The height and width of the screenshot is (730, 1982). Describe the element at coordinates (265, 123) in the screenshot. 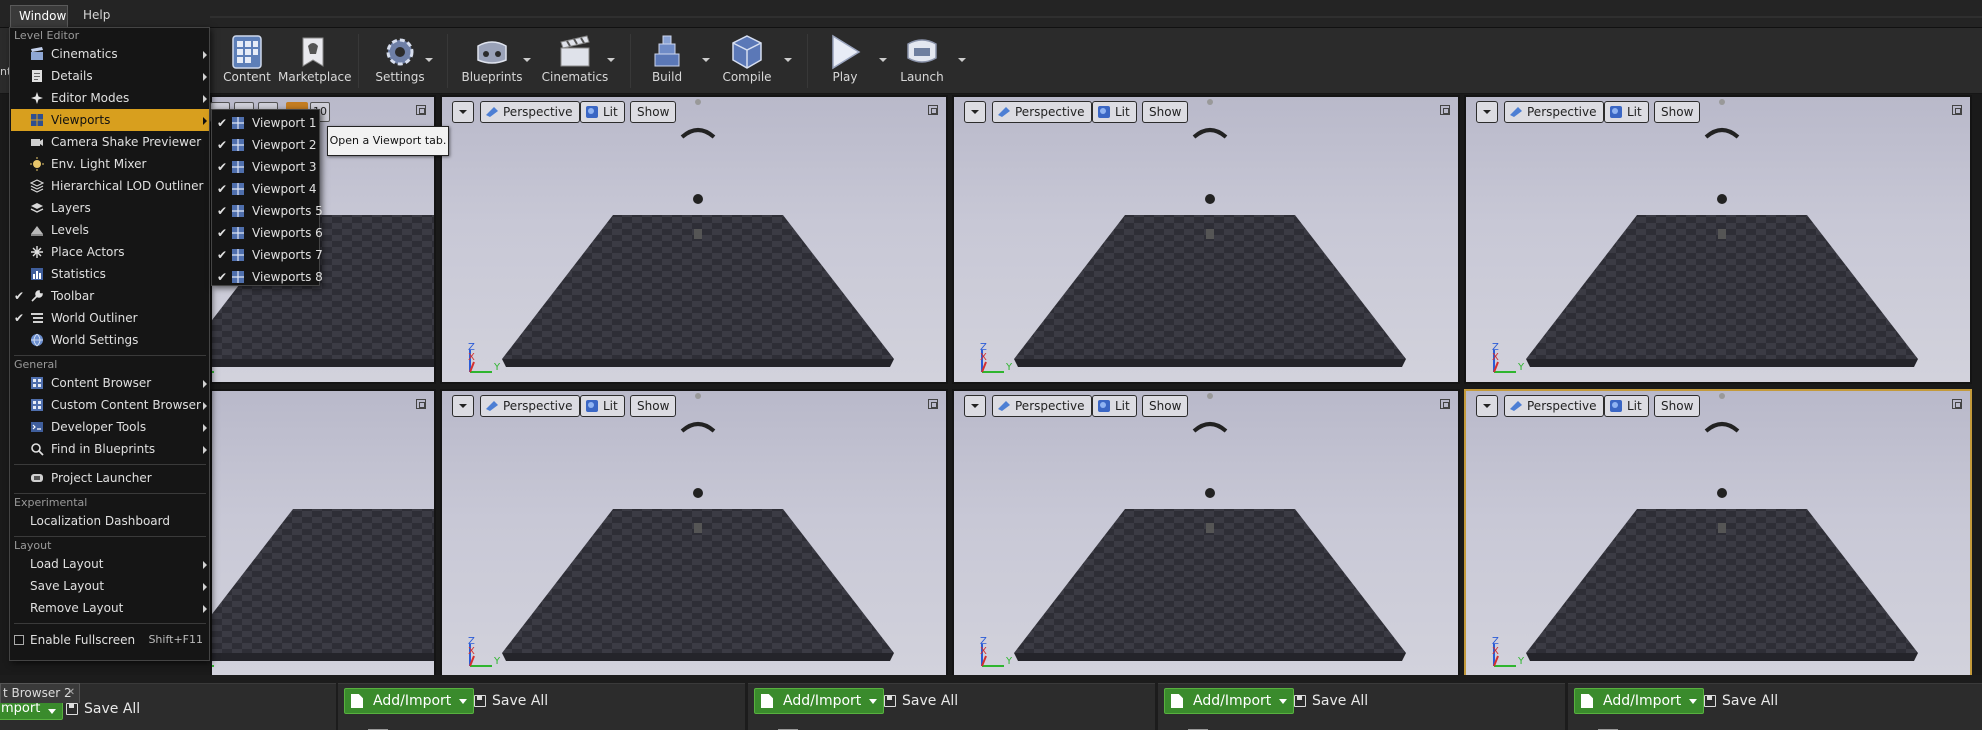

I see `submenu-item-viewport-1: ✔ Viewport 1` at that location.